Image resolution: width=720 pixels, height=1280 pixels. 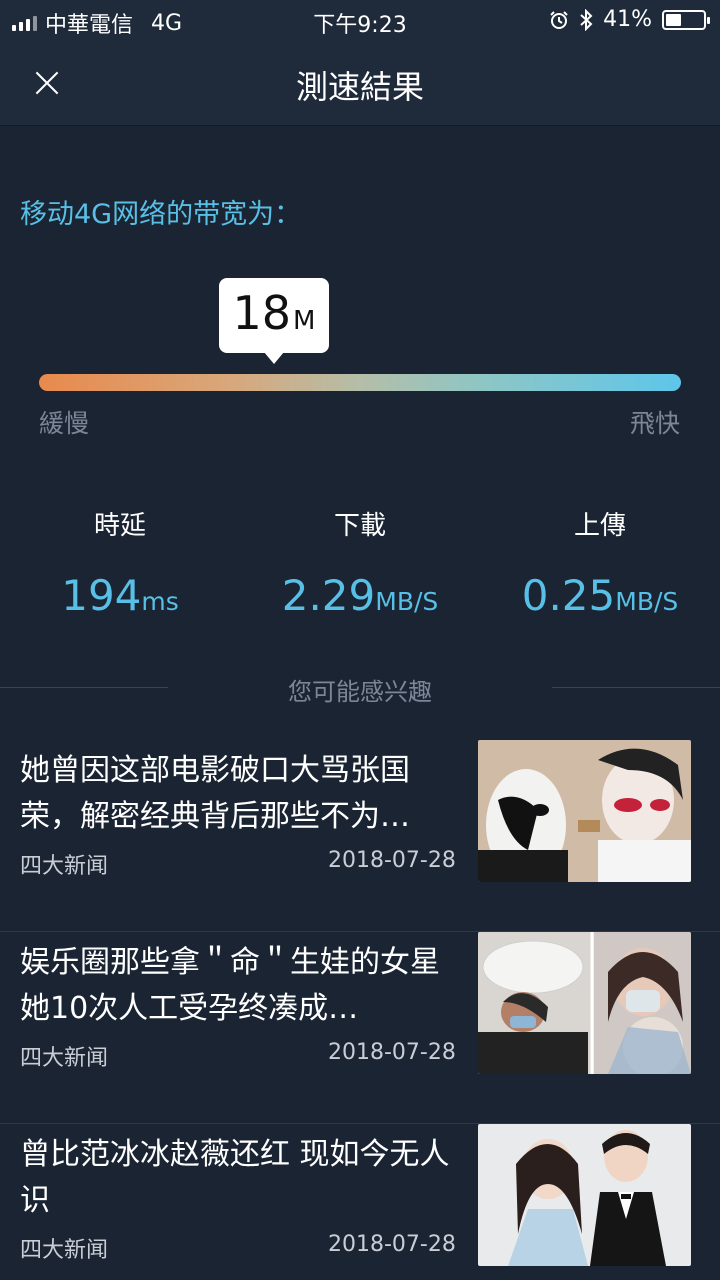 I want to click on download-metric: 下載 2.29MB/S, so click(x=360, y=562).